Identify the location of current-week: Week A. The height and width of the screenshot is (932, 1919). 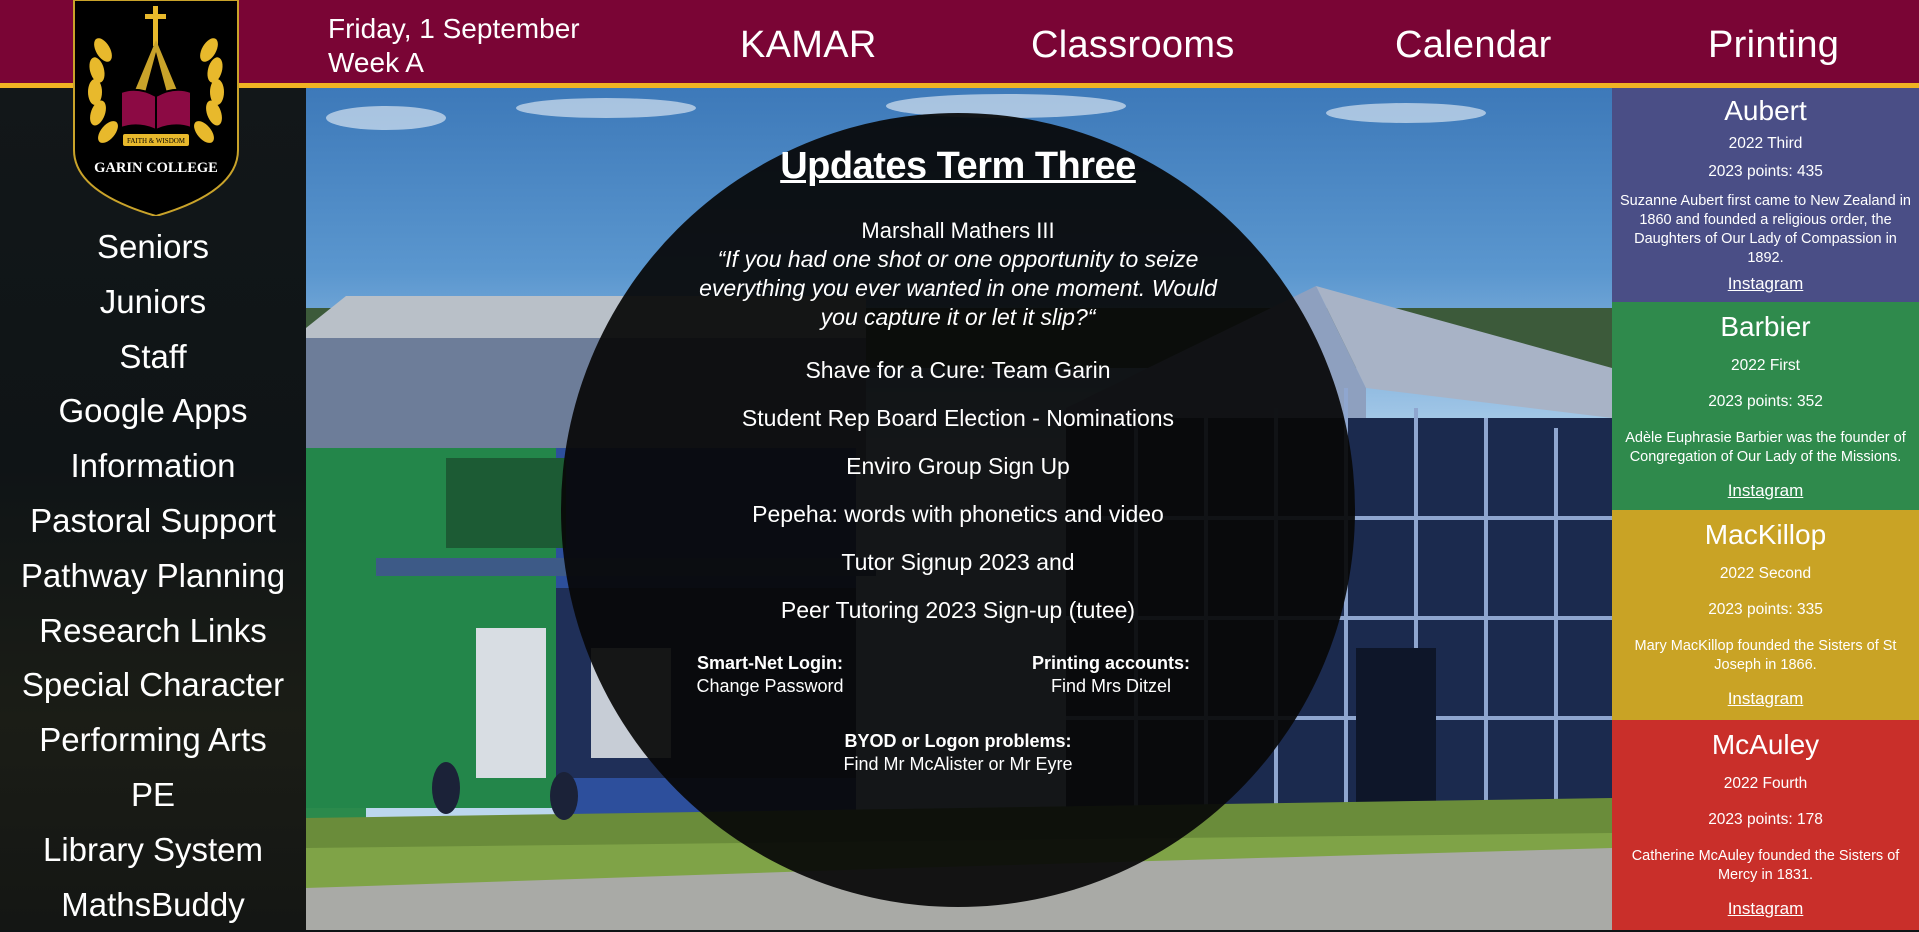
(376, 62).